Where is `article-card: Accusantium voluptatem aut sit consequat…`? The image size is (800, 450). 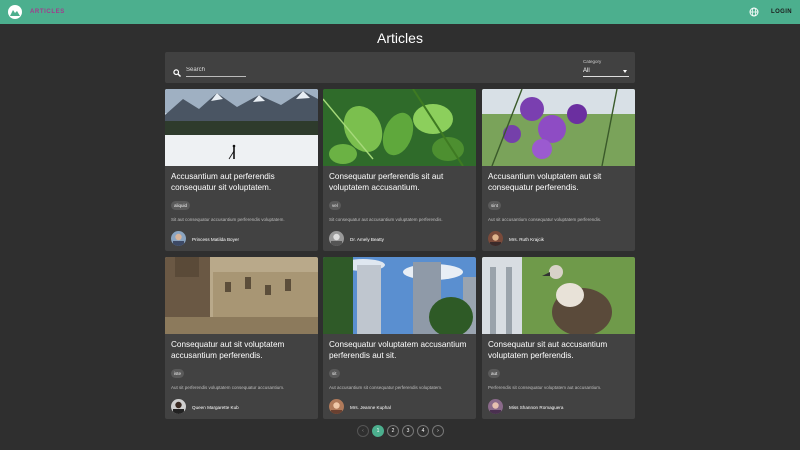 article-card: Accusantium voluptatem aut sit consequat… is located at coordinates (558, 170).